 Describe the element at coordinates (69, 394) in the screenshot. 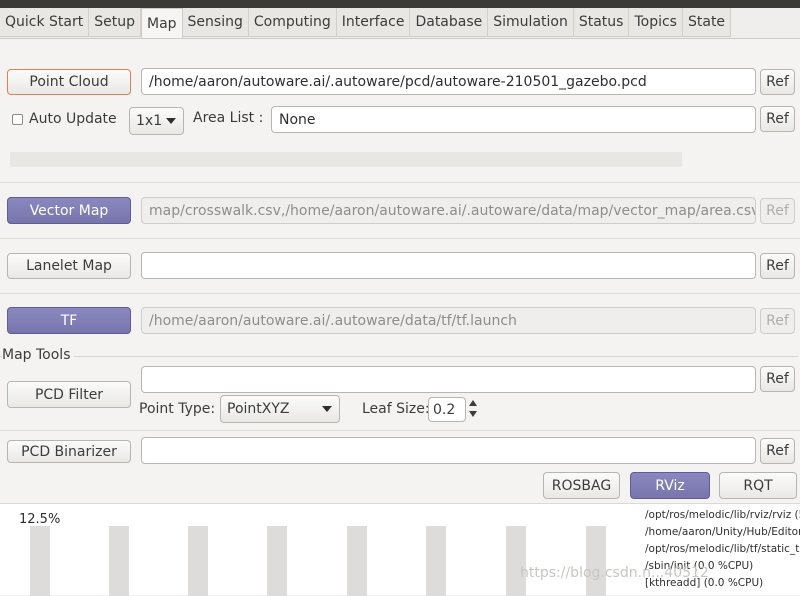

I see `pcd-filter-button: PCD Filter` at that location.